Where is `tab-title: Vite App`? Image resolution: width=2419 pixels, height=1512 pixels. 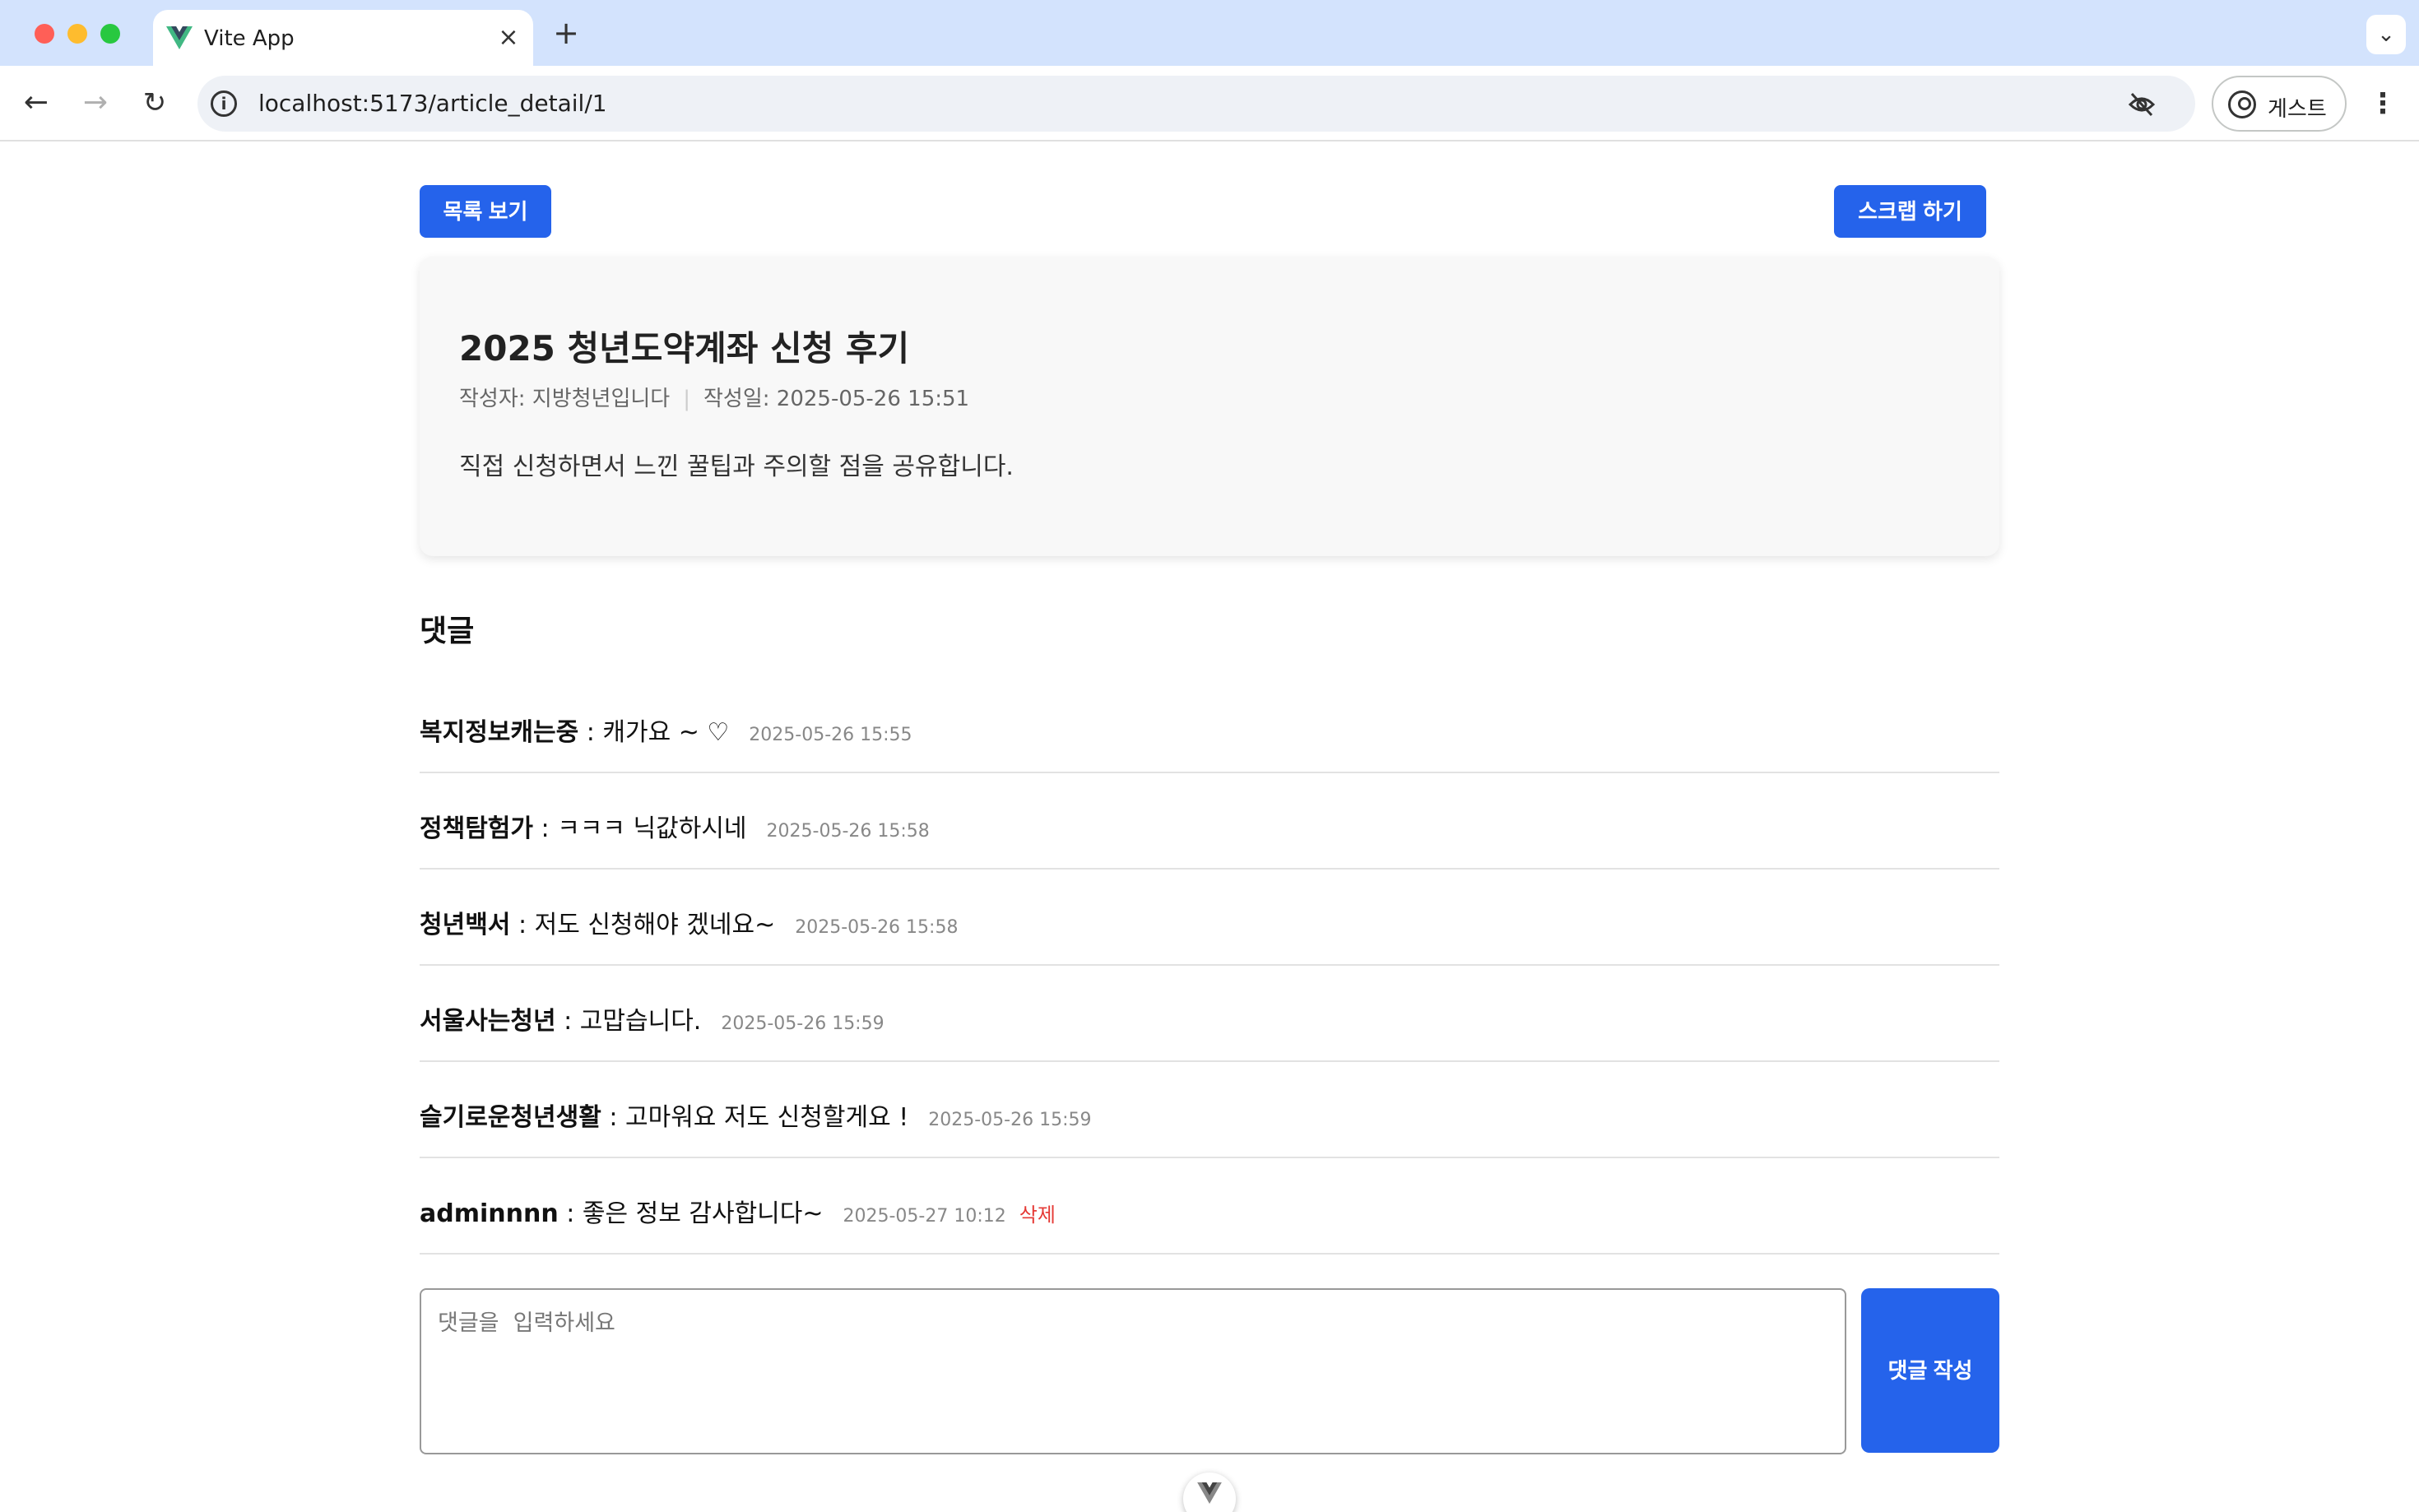 tab-title: Vite App is located at coordinates (250, 38).